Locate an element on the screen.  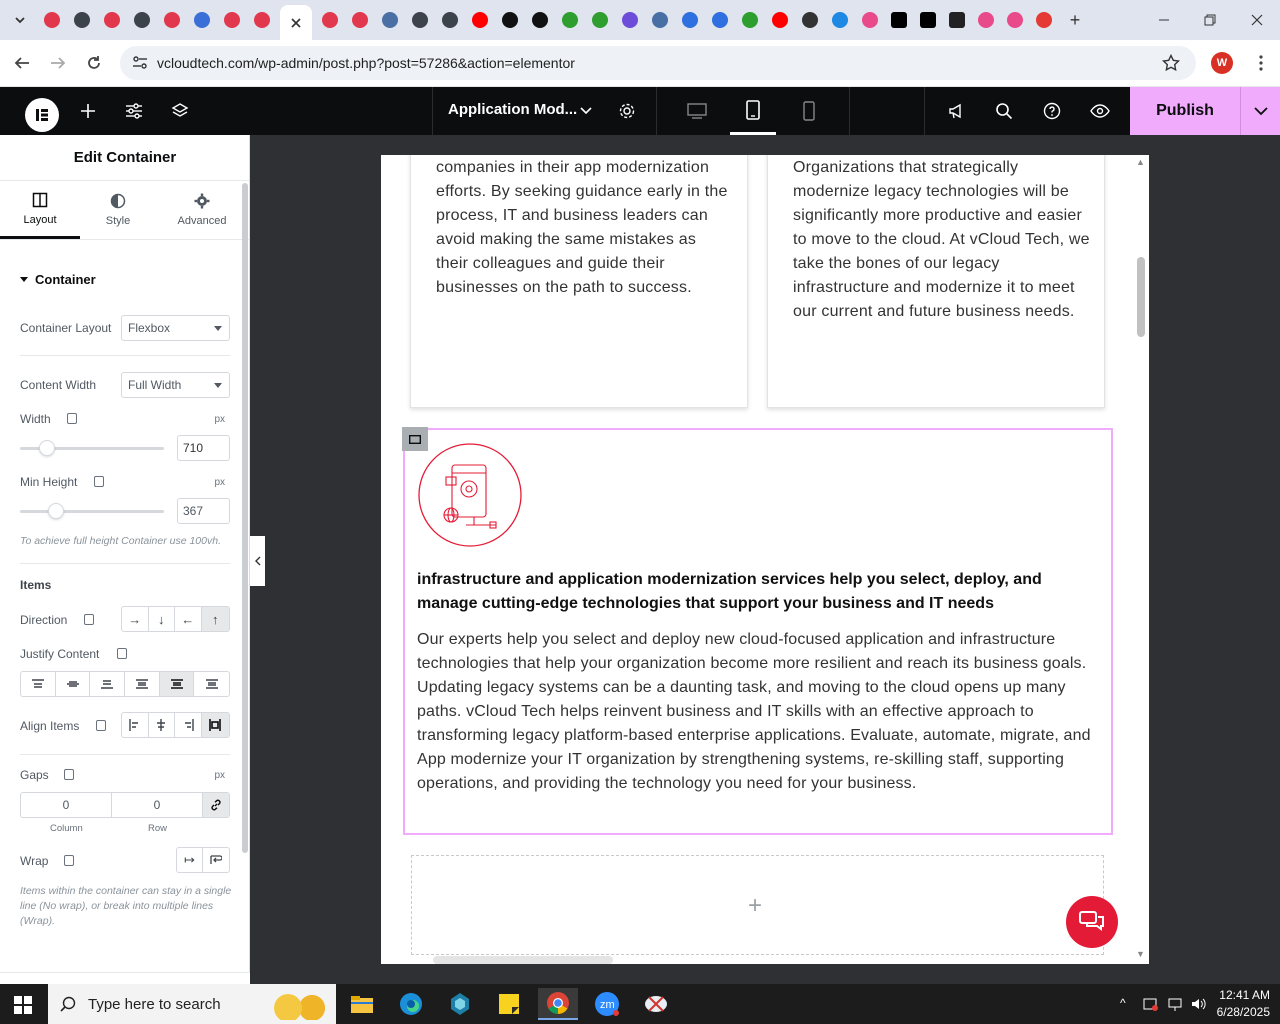
sticky-notes-icon is located at coordinates (509, 1004).